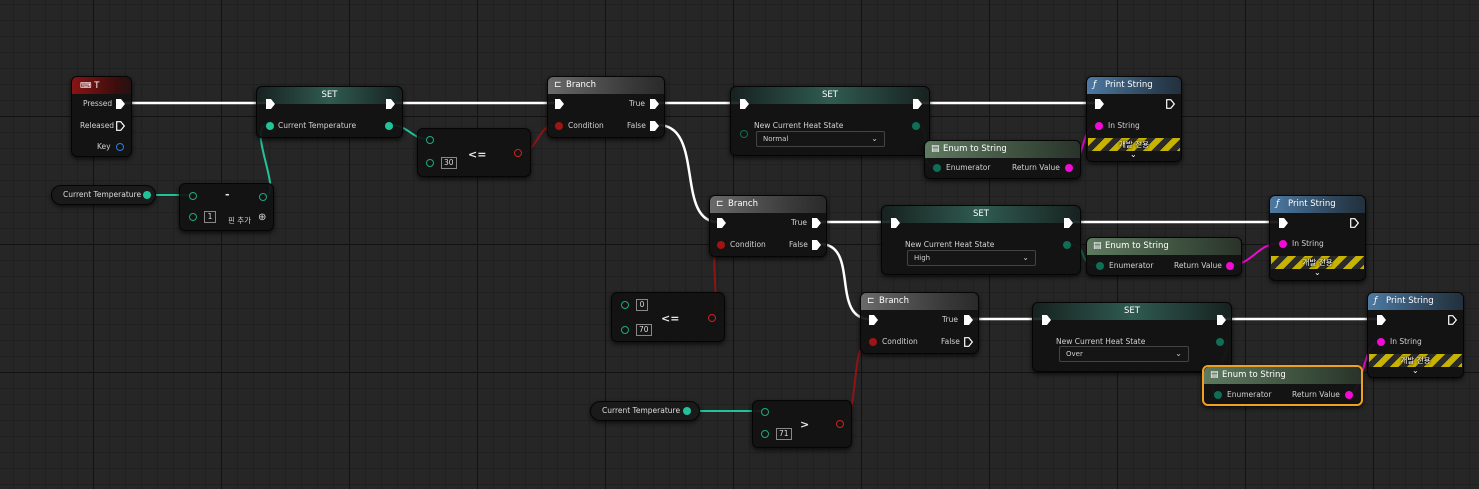  Describe the element at coordinates (816, 245) in the screenshot. I see `branch2-false-pin` at that location.